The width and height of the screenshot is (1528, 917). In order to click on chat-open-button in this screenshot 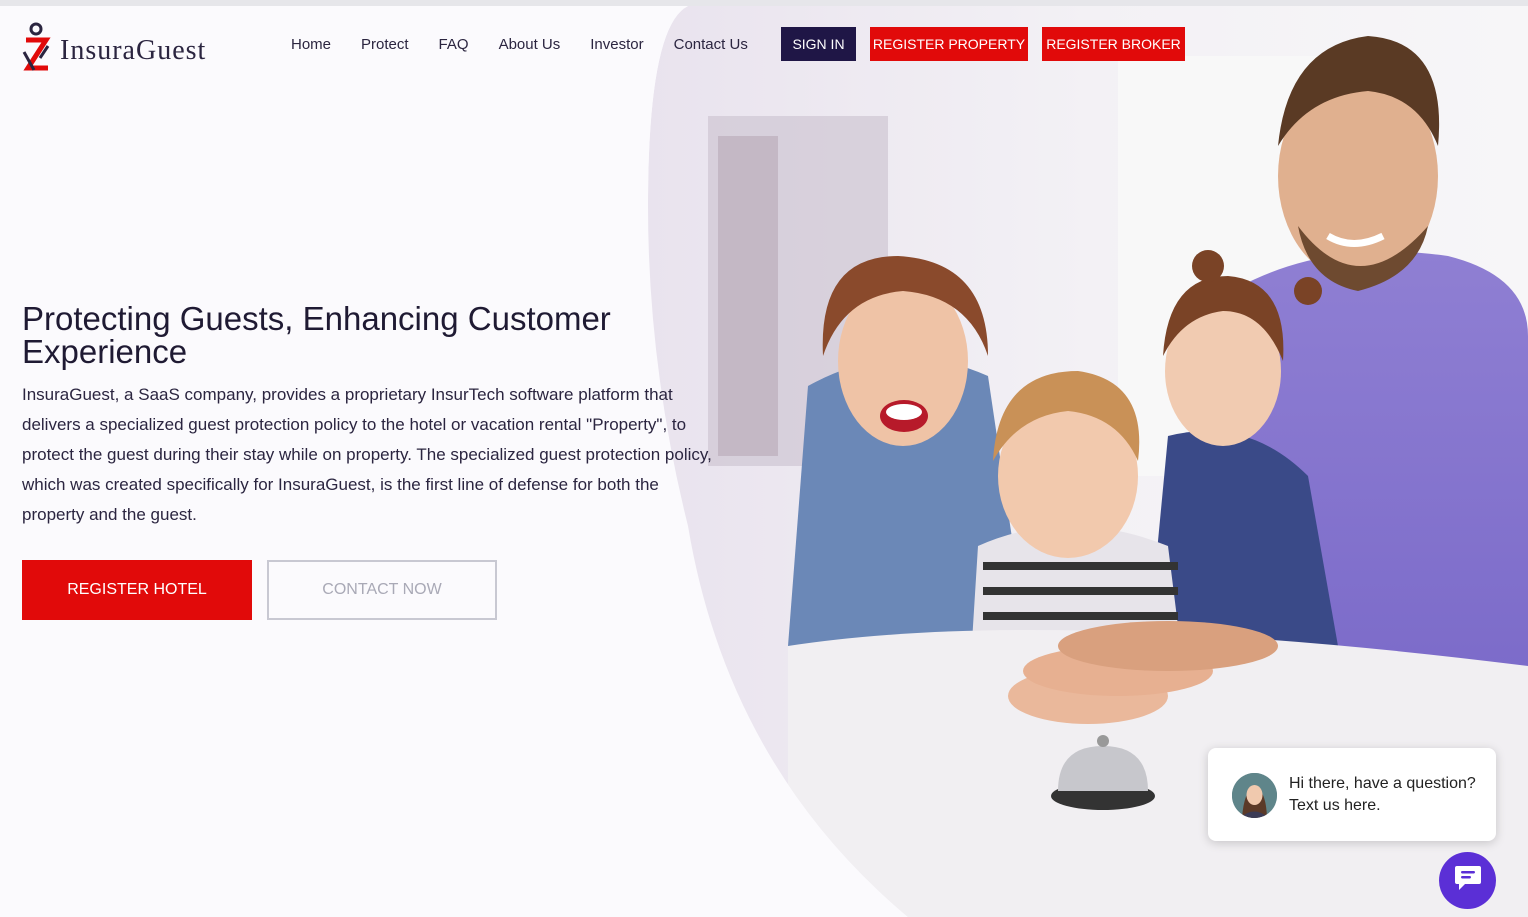, I will do `click(1467, 880)`.